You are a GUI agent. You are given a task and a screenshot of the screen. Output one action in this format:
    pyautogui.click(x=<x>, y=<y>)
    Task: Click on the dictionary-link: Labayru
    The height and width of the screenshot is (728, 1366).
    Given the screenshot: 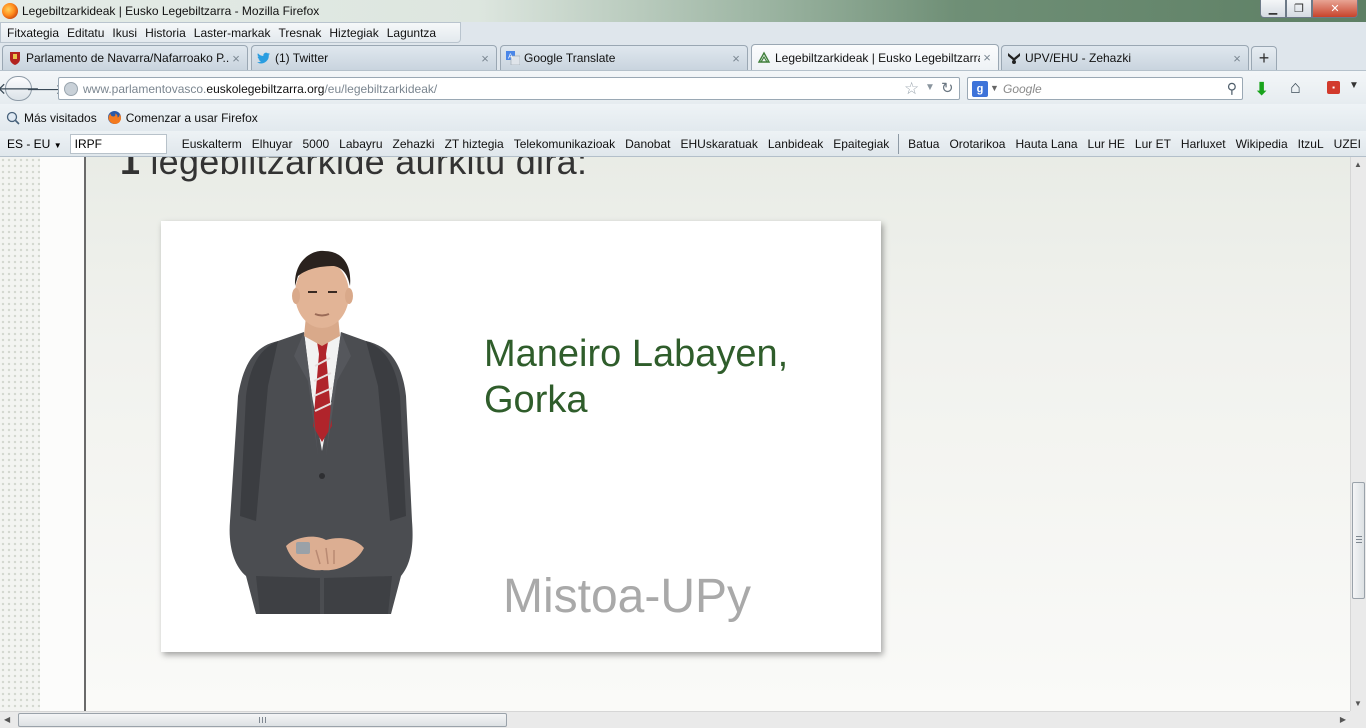 What is the action you would take?
    pyautogui.click(x=360, y=144)
    